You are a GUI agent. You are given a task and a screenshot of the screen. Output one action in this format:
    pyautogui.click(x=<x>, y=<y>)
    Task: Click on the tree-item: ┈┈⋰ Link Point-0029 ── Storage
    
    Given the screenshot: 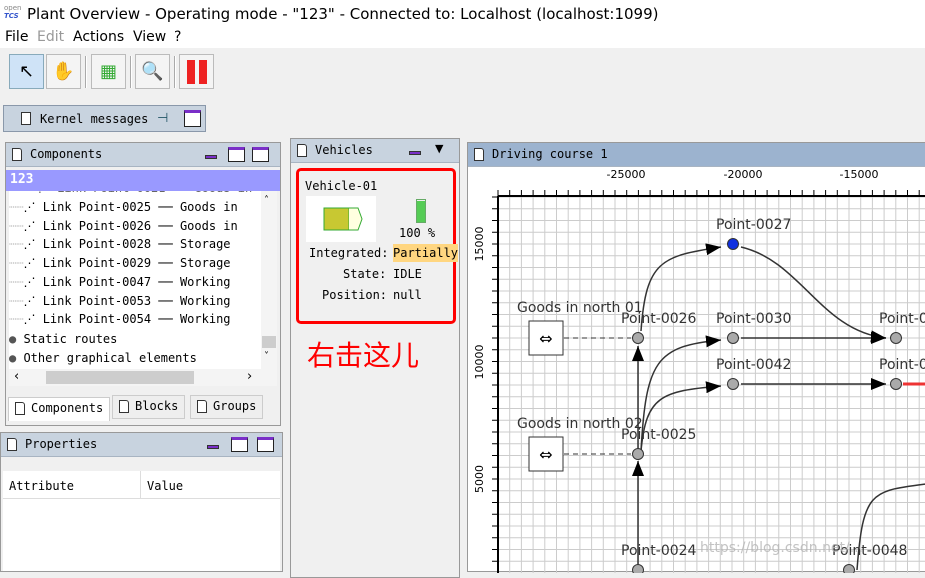 What is the action you would take?
    pyautogui.click(x=120, y=265)
    